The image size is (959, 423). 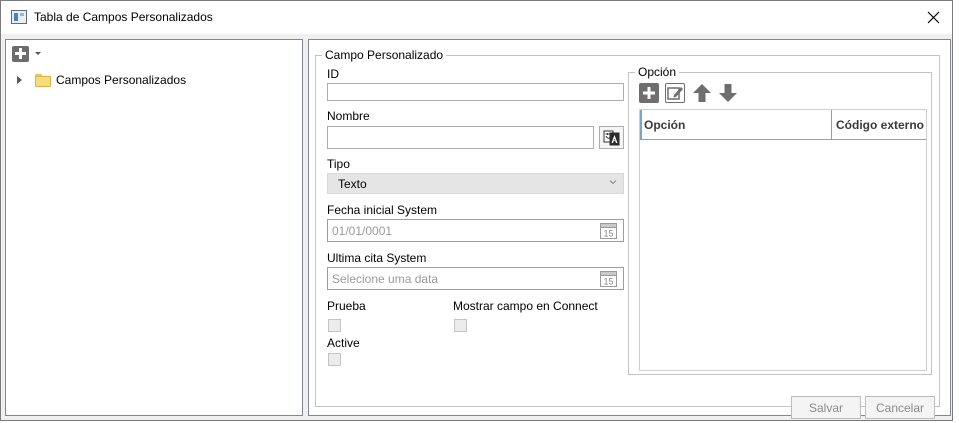 I want to click on window-title: Tabla de Campos Personalizados, so click(x=123, y=17).